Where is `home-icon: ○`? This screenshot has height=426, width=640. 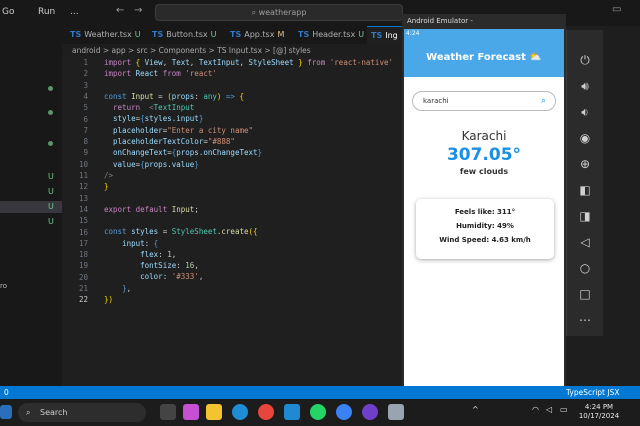 home-icon: ○ is located at coordinates (585, 268).